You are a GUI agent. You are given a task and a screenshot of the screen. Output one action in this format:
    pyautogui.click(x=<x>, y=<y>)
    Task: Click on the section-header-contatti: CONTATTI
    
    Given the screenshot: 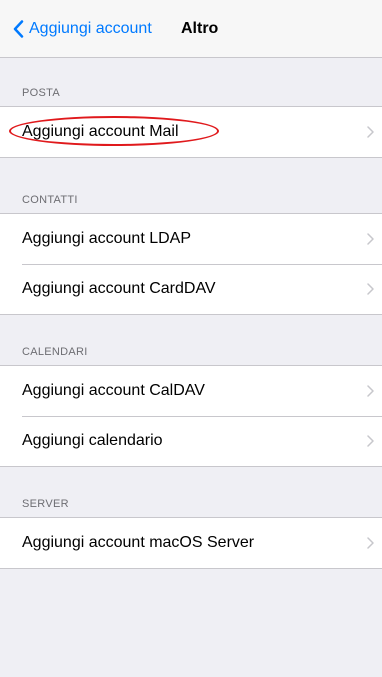 What is the action you would take?
    pyautogui.click(x=50, y=200)
    